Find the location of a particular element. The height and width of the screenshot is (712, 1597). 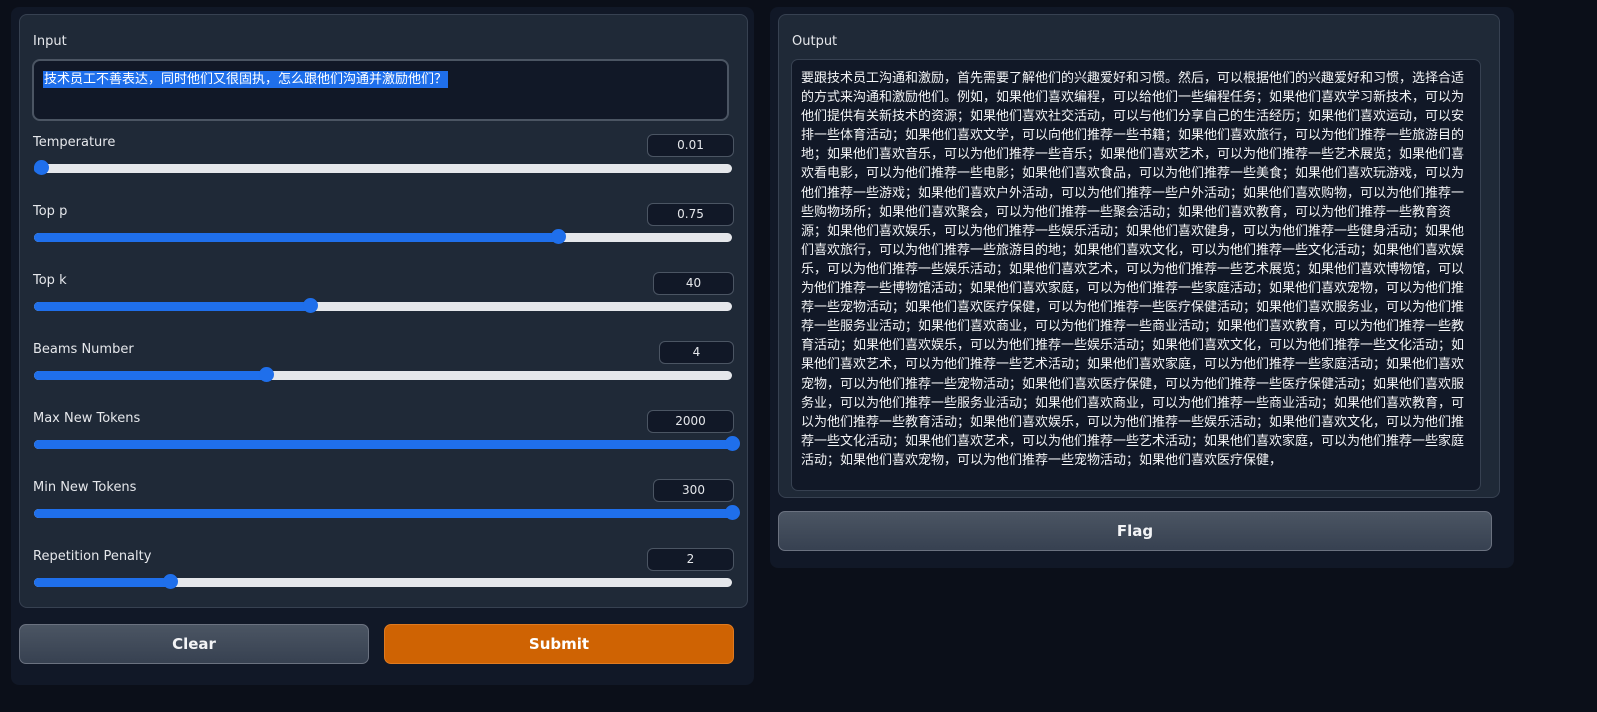

input-textarea: 技术员工不善表达，同时他们又很固执，怎么跟他们沟通并激励他们？ is located at coordinates (380, 90).